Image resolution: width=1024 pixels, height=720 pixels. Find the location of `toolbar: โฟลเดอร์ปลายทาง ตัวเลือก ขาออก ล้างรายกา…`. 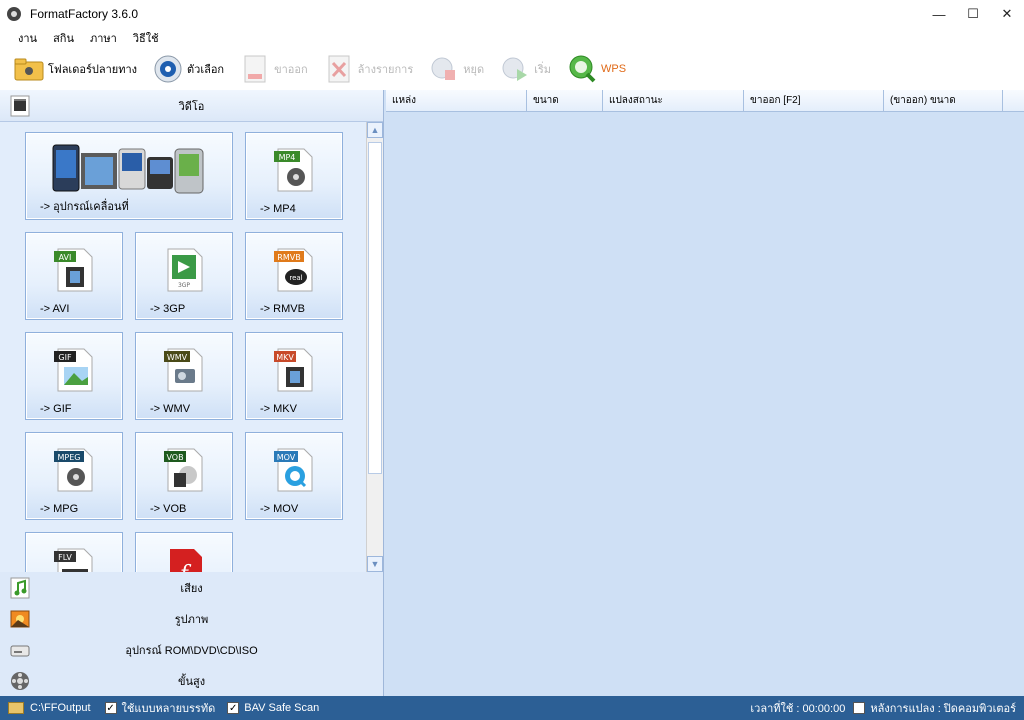

toolbar: โฟลเดอร์ปลายทาง ตัวเลือก ขาออก ล้างรายกา… is located at coordinates (512, 69).